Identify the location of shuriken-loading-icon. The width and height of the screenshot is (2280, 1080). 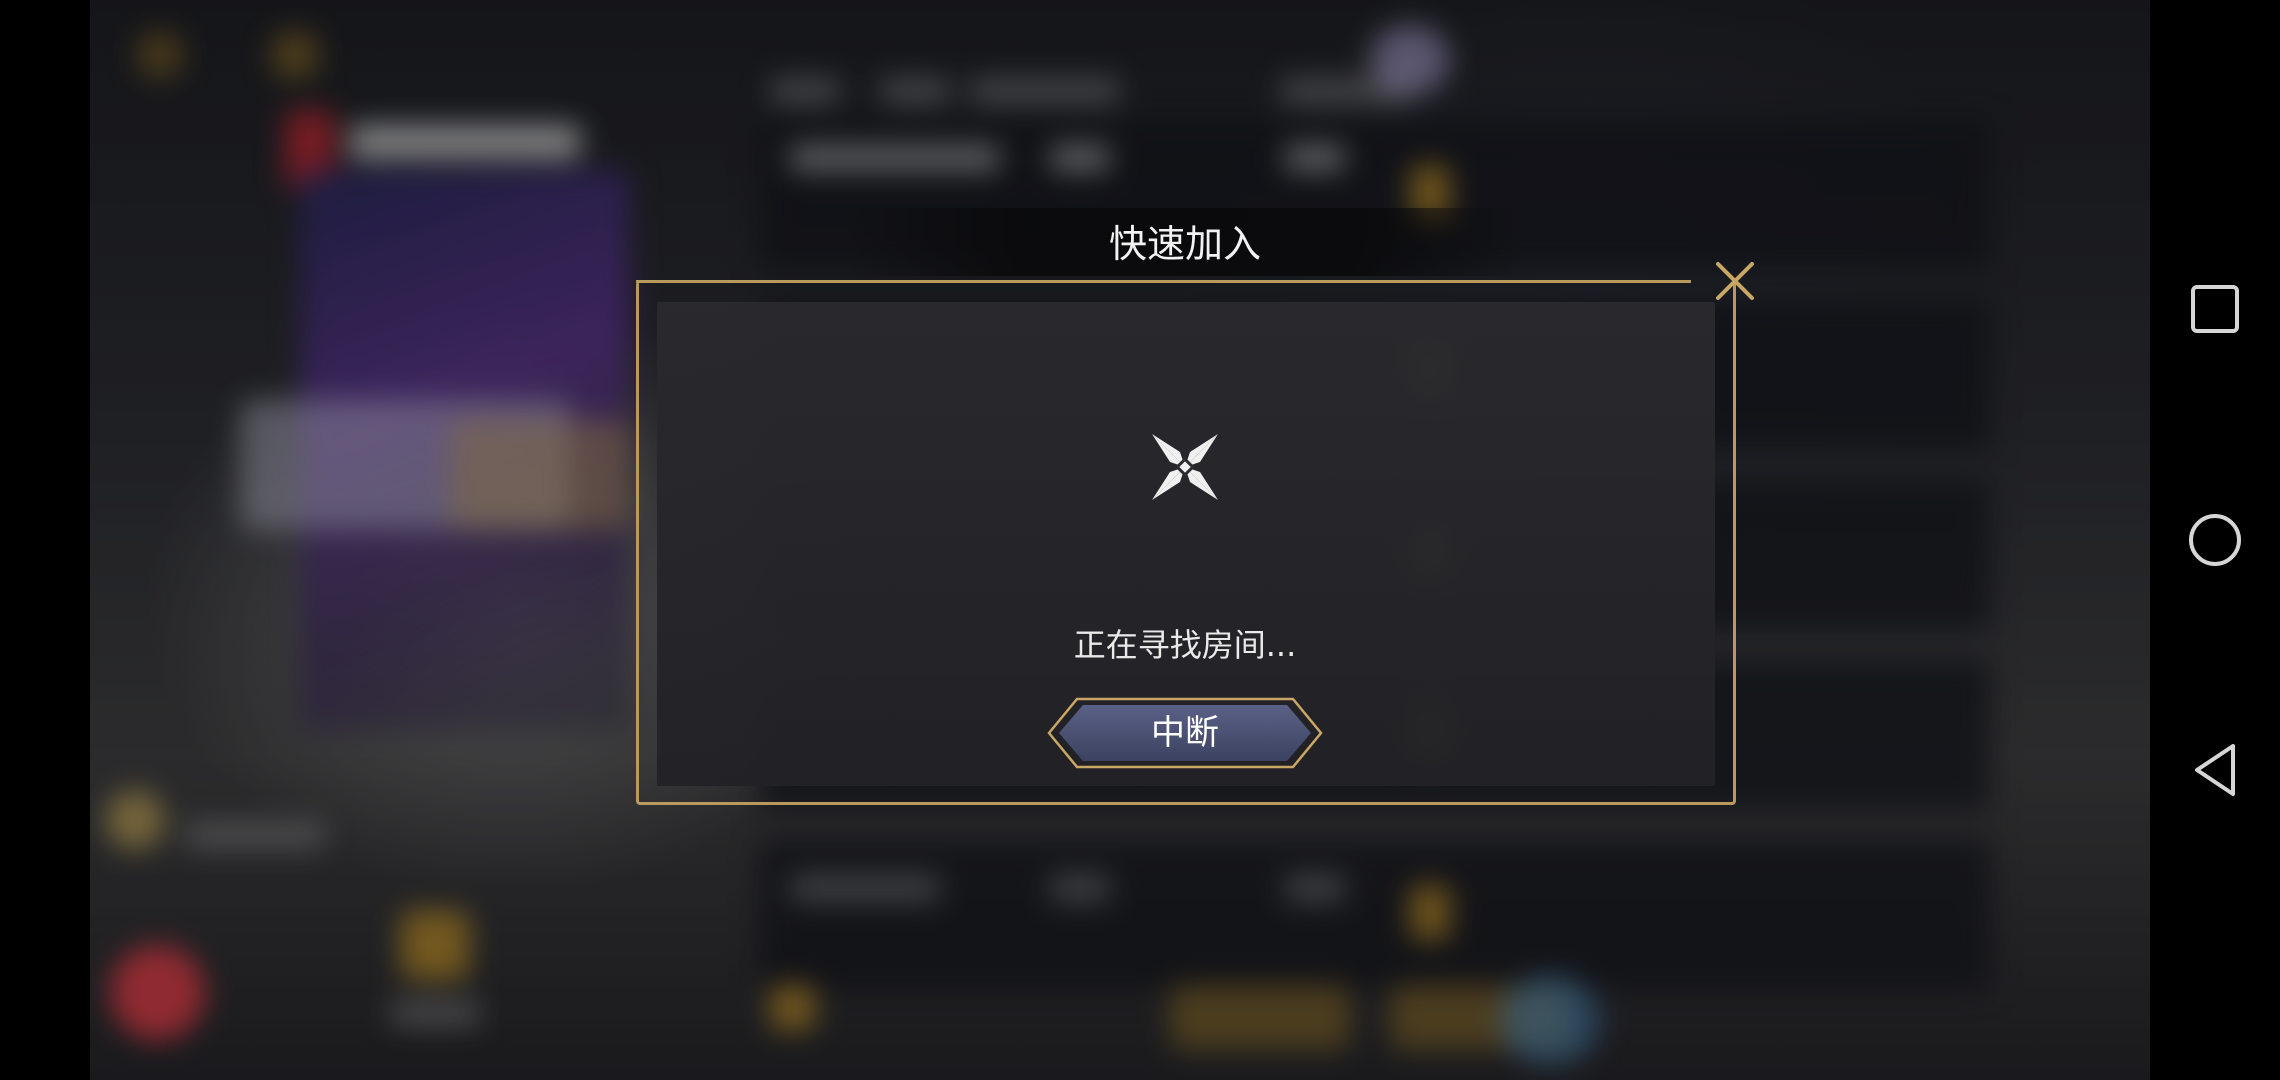
(1185, 467).